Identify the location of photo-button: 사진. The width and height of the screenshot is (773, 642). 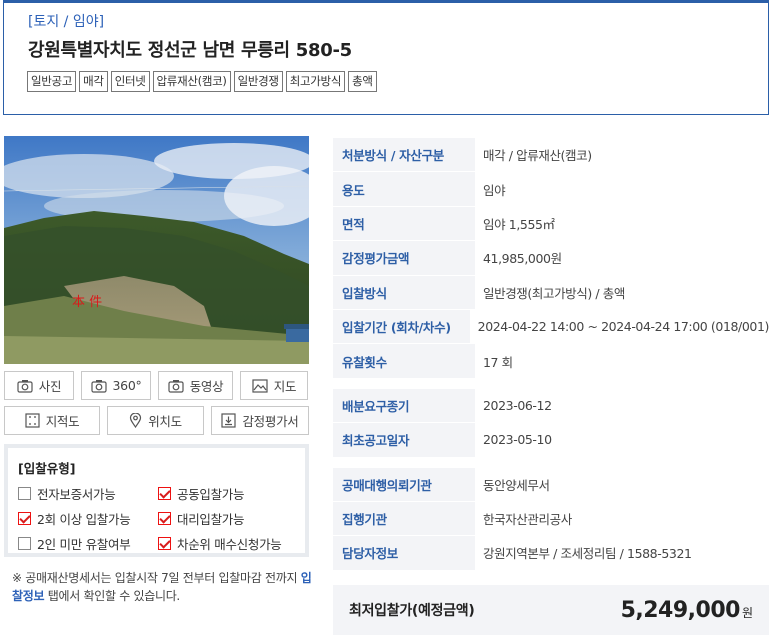
(39, 385).